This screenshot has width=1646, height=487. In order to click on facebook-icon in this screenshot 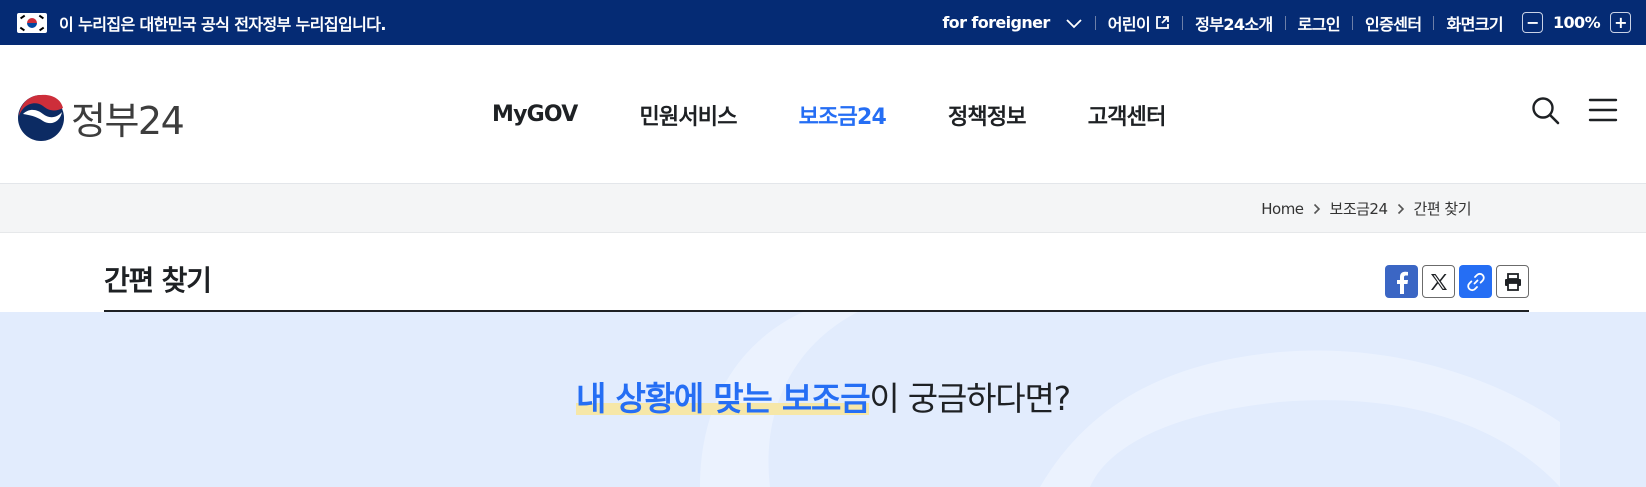, I will do `click(1402, 282)`.